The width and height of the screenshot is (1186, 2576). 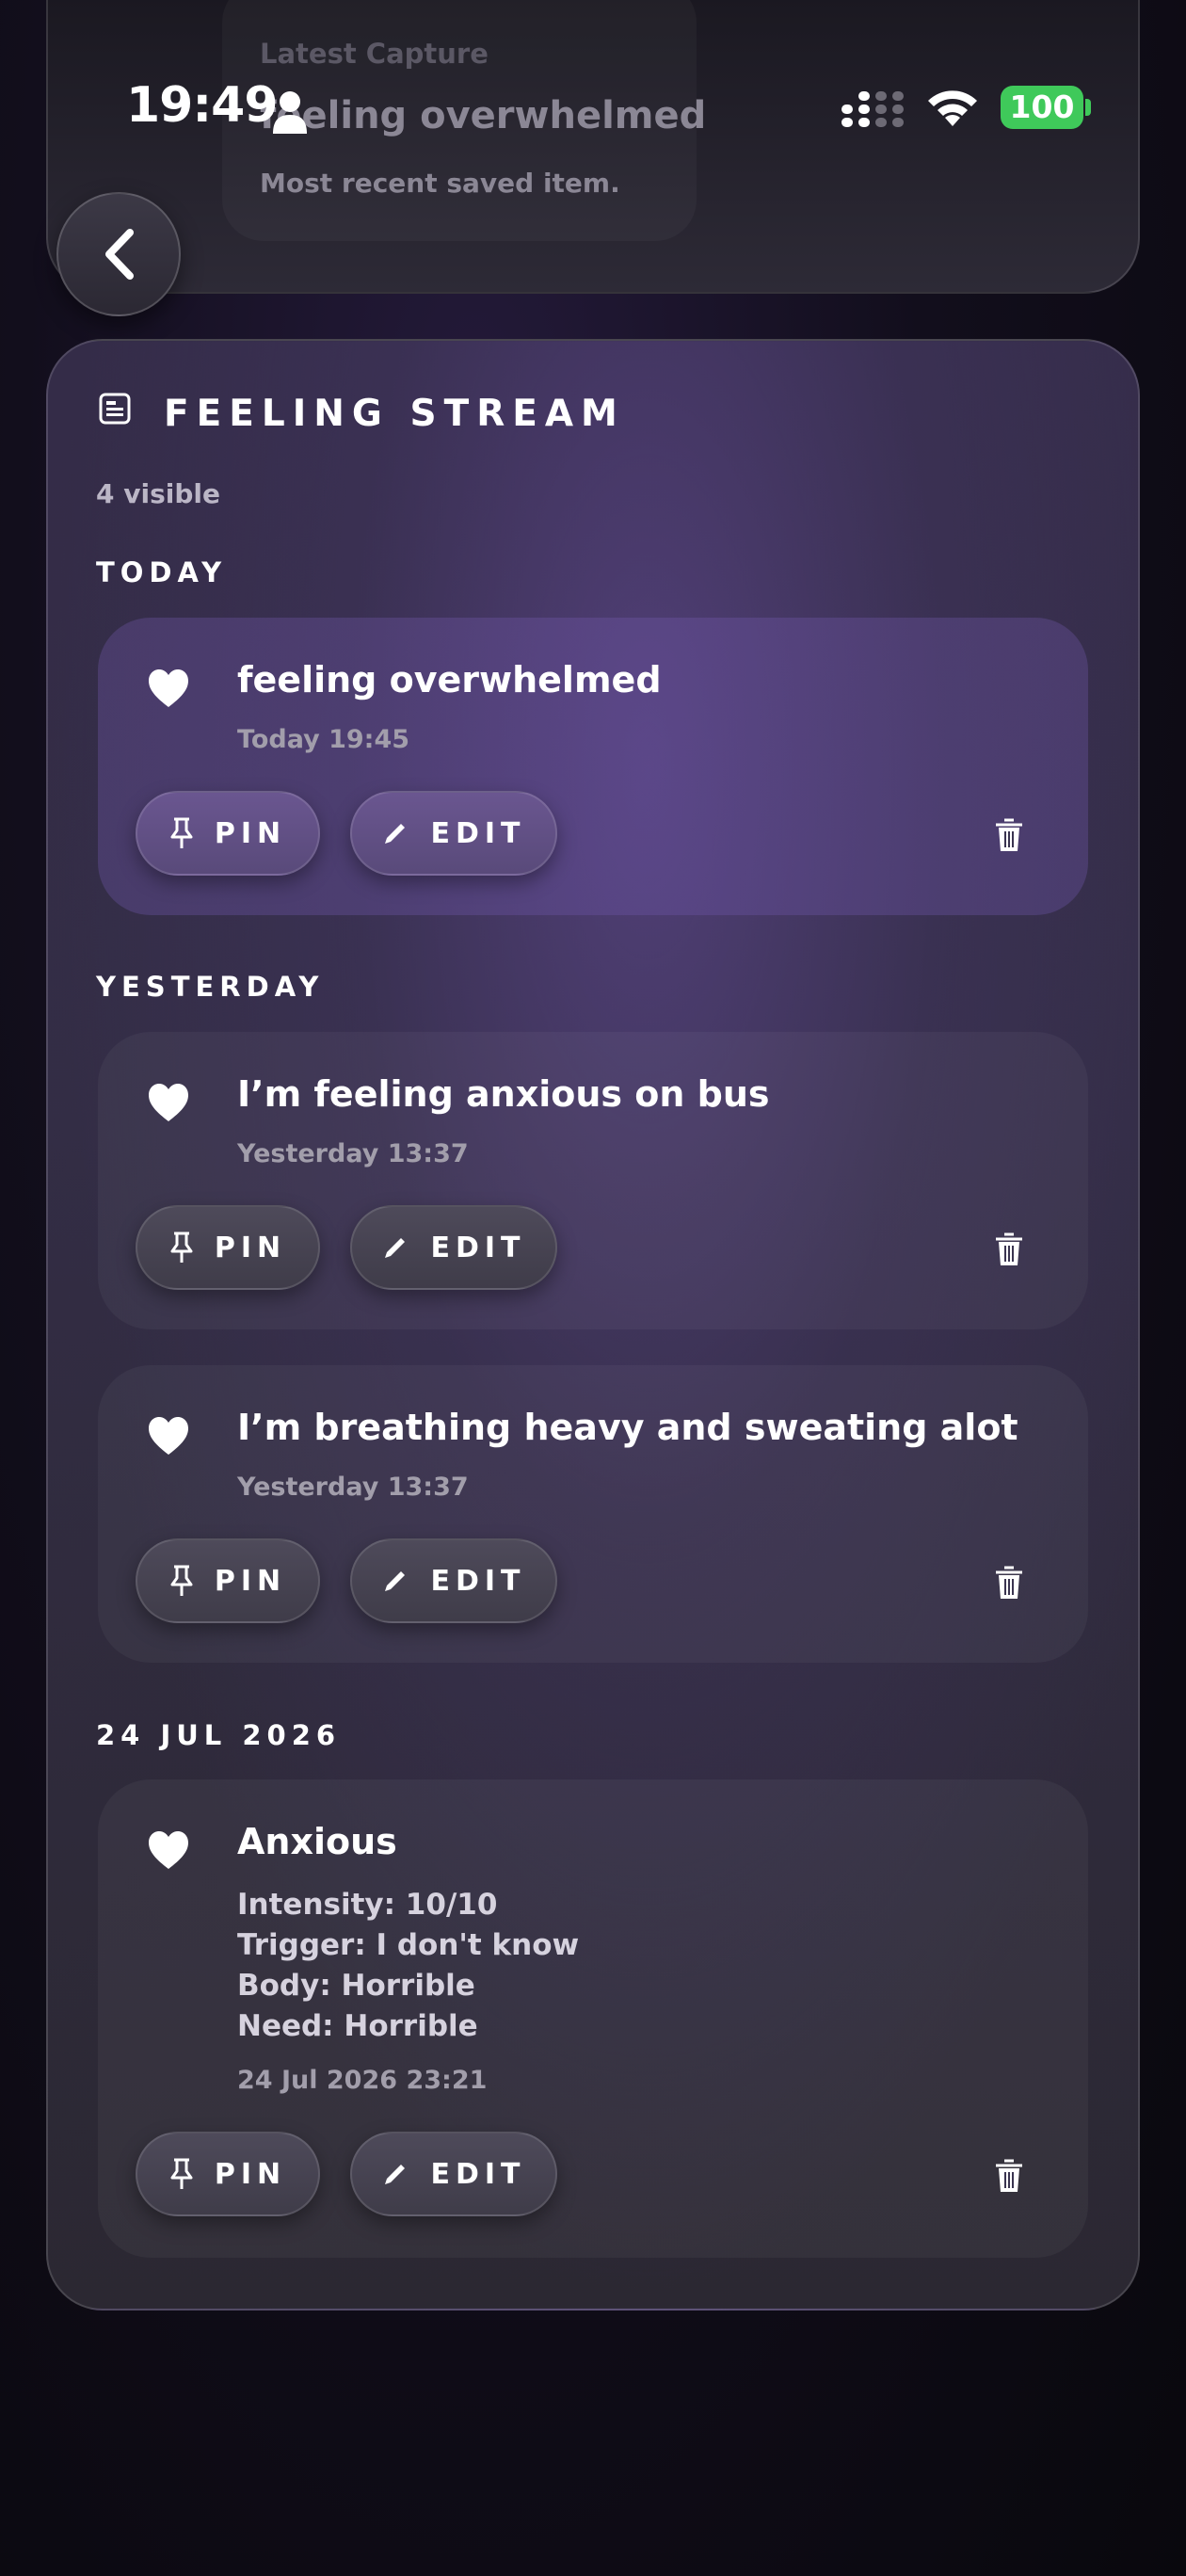 What do you see at coordinates (323, 739) in the screenshot?
I see `entry-timestamp: Today 19:45` at bounding box center [323, 739].